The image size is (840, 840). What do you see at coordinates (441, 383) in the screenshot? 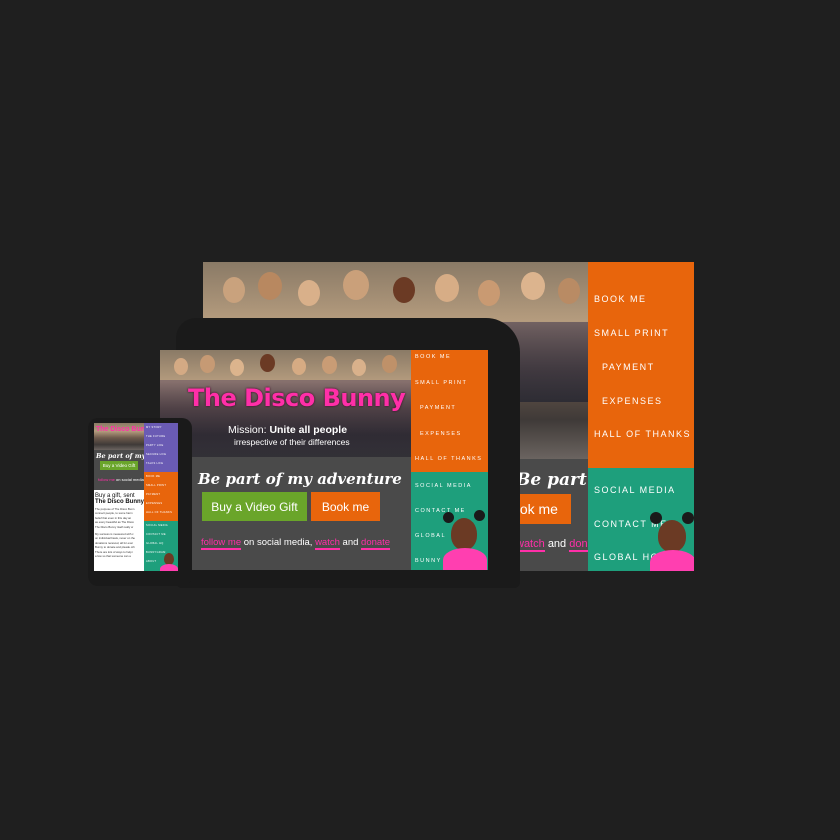
I see `tablet-menu-item-small-print: SMALL PRINT` at bounding box center [441, 383].